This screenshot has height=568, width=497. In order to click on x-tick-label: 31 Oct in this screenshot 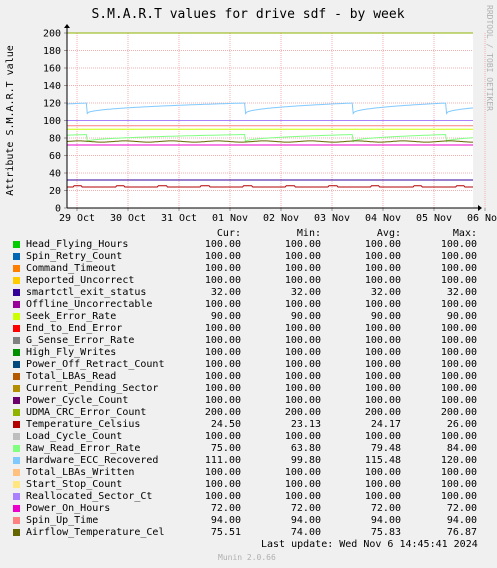, I will do `click(179, 218)`.